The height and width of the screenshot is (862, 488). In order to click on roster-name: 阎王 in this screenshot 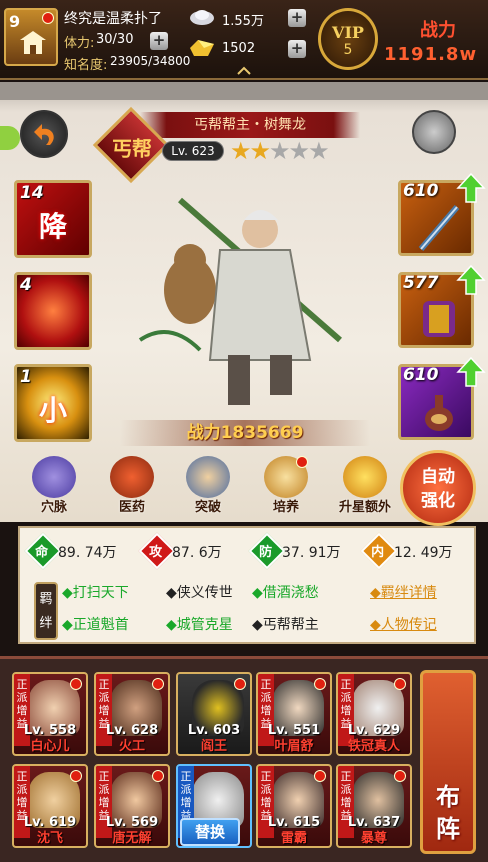, I will do `click(213, 746)`.